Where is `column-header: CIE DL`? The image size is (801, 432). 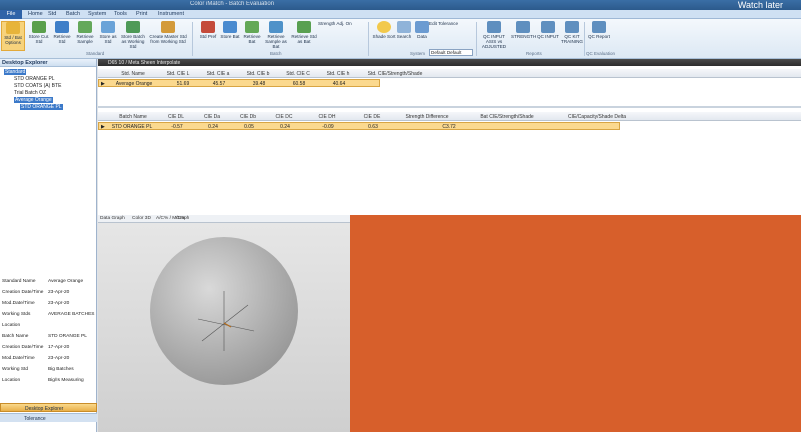
column-header: CIE DL is located at coordinates (176, 117).